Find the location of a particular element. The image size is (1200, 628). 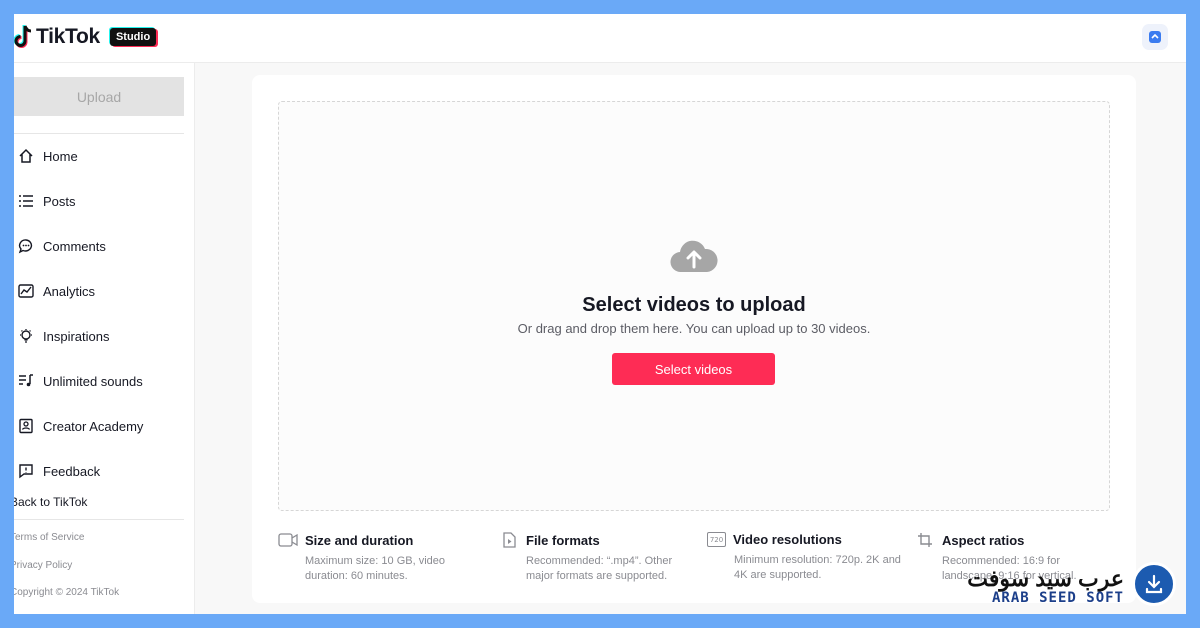

select-videos-button: Select videos is located at coordinates (693, 369).